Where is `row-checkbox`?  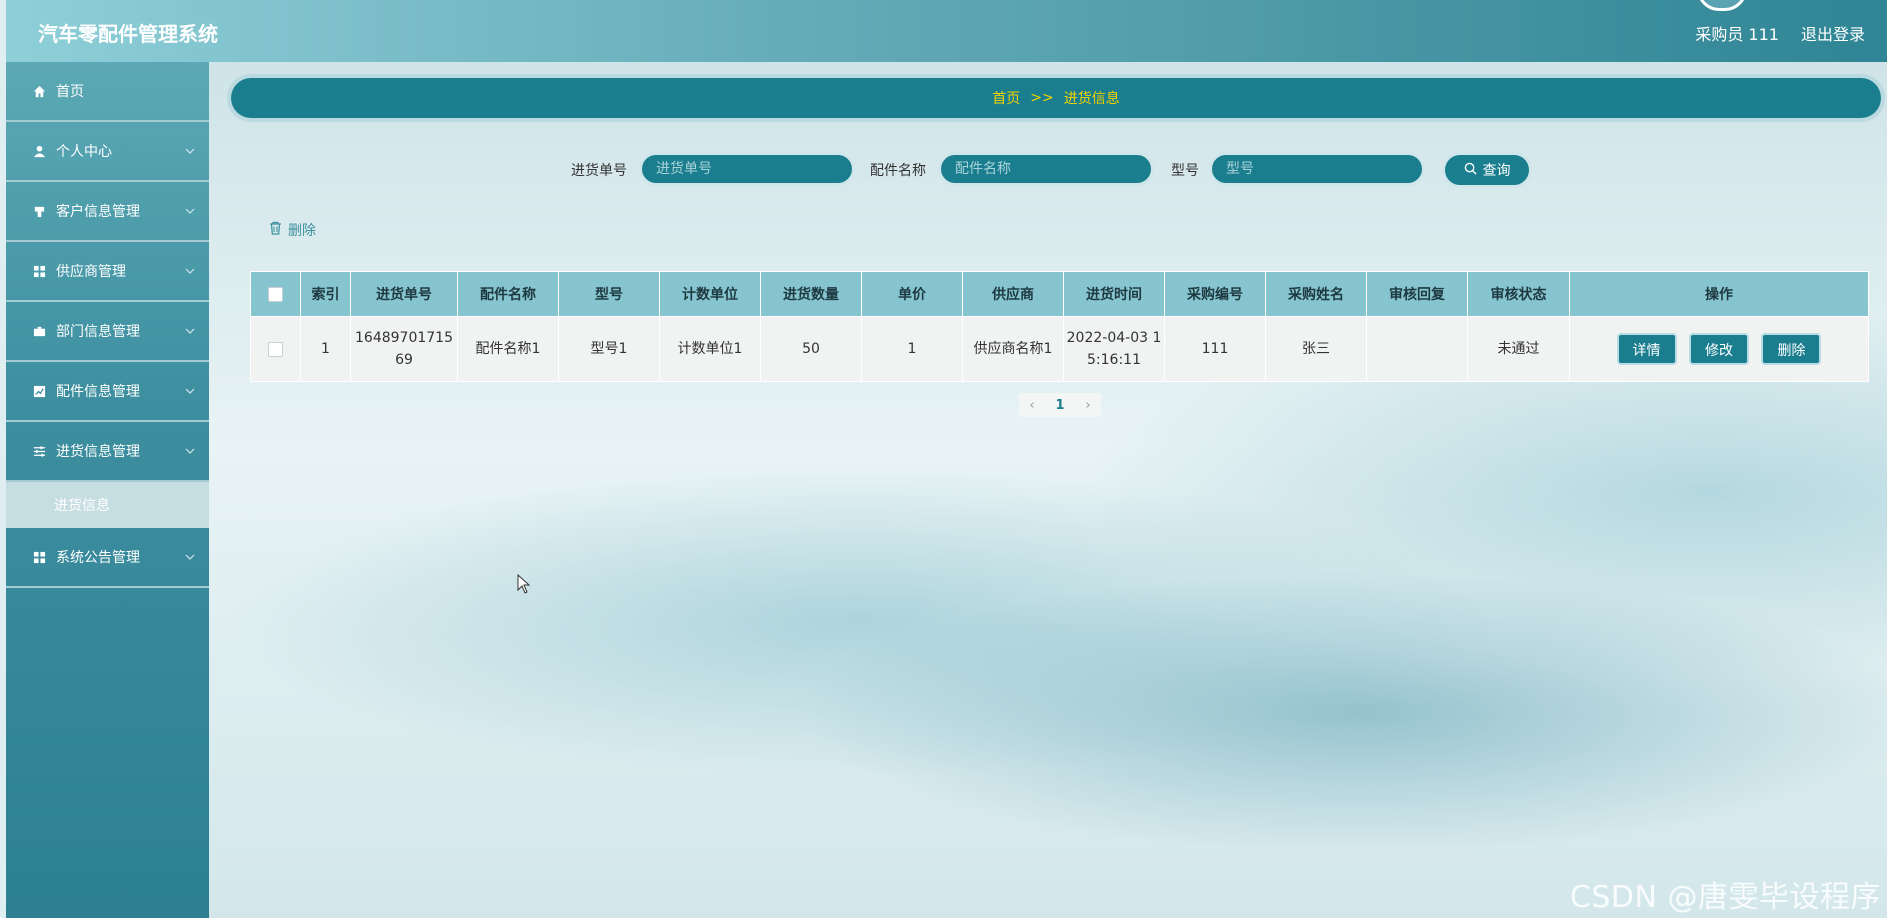
row-checkbox is located at coordinates (275, 349).